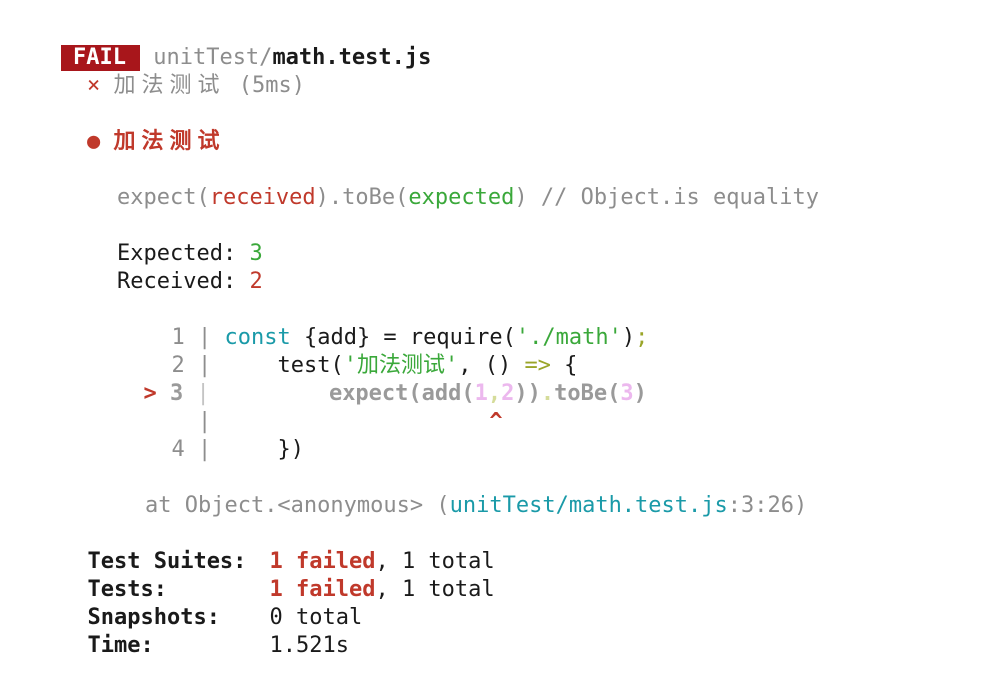 This screenshot has width=982, height=688. I want to click on summary-suites: Test Suites: 1 failed, 1 total, so click(251, 547).